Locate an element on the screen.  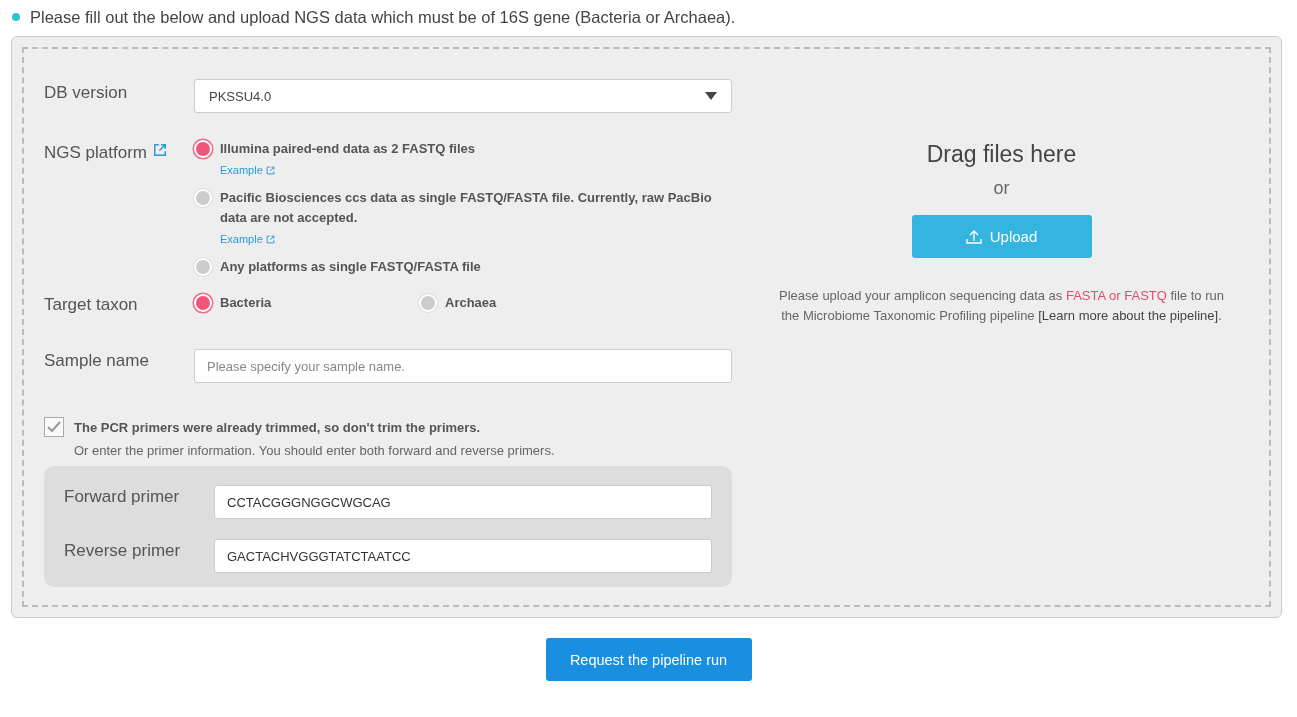
field-label: Reverse primer is located at coordinates (123, 550).